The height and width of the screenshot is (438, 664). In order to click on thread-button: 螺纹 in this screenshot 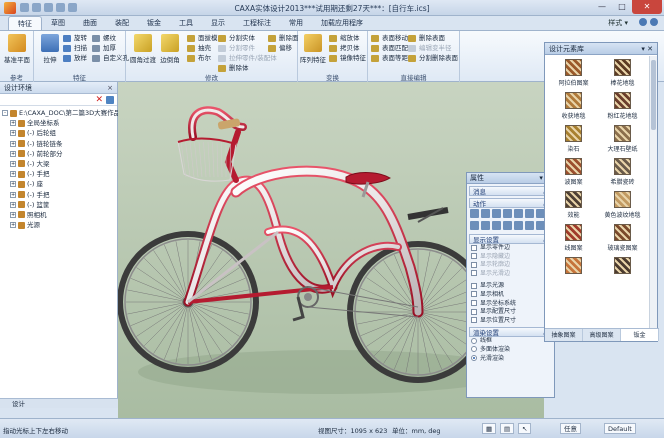, I will do `click(104, 38)`.